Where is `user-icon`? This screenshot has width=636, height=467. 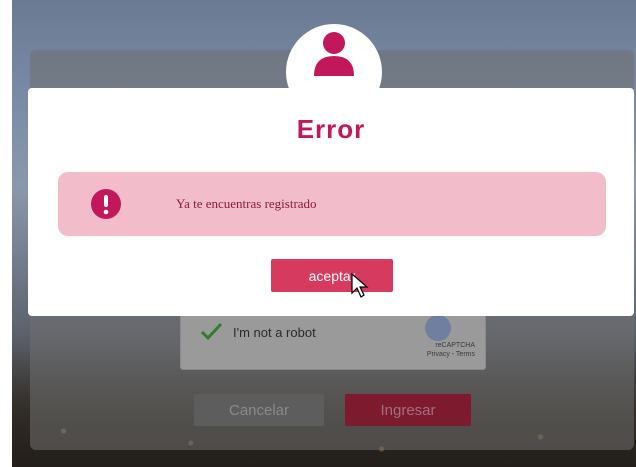
user-icon is located at coordinates (334, 54).